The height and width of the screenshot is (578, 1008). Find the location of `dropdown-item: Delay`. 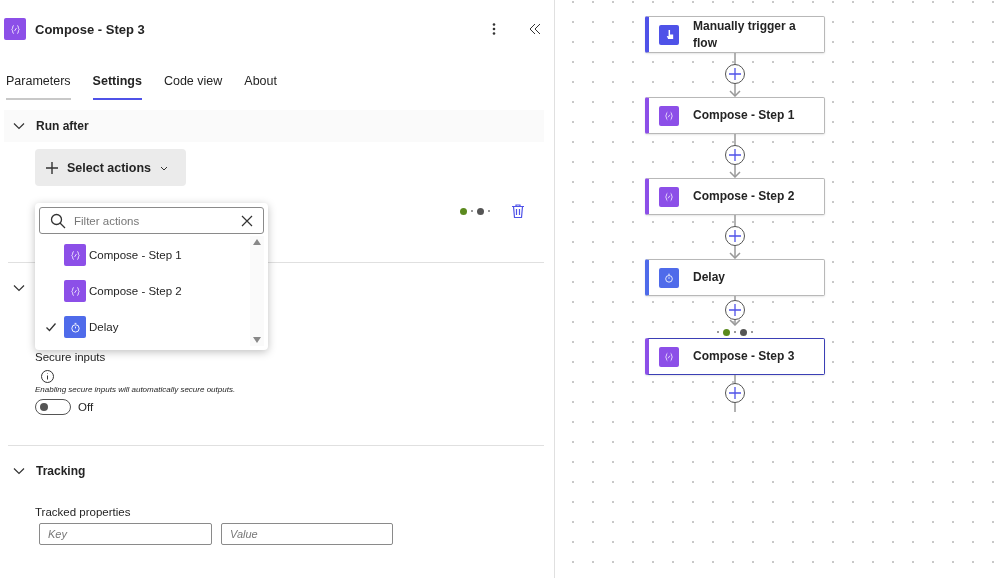

dropdown-item: Delay is located at coordinates (144, 327).